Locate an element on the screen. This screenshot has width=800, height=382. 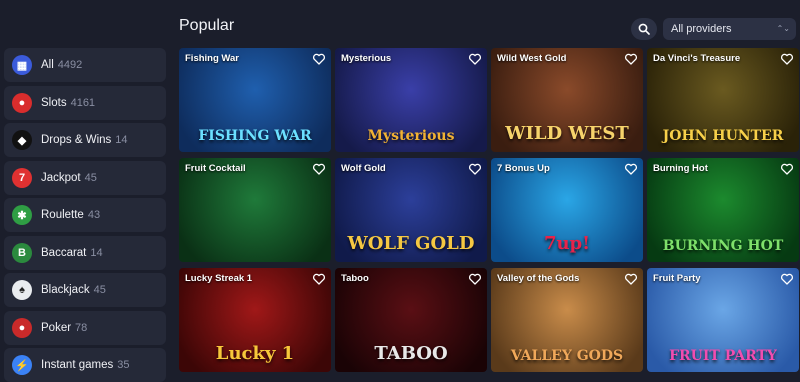
sidebar-item-instant-games: ⚡ Instant games 35 is located at coordinates (85, 365).